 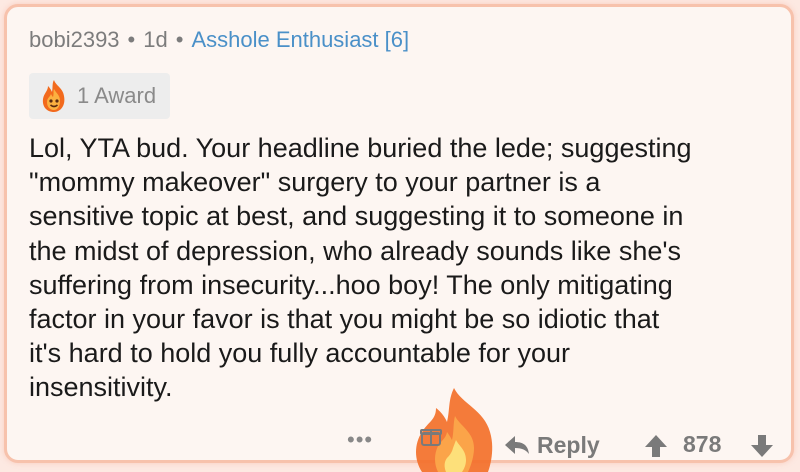 I want to click on flame-face-award-icon, so click(x=53, y=96).